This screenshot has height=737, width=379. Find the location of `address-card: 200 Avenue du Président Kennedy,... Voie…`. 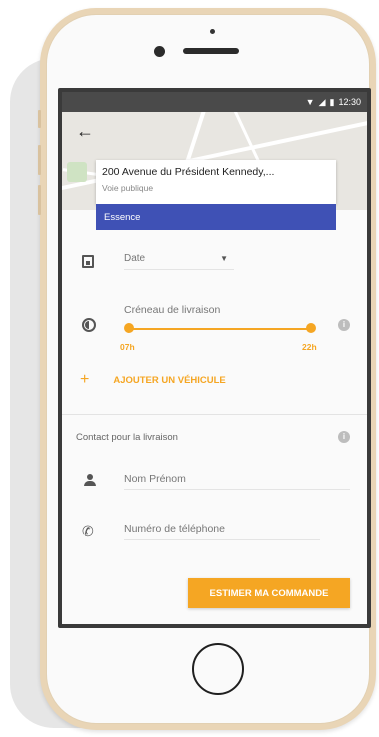

address-card: 200 Avenue du Président Kennedy,... Voie… is located at coordinates (216, 182).